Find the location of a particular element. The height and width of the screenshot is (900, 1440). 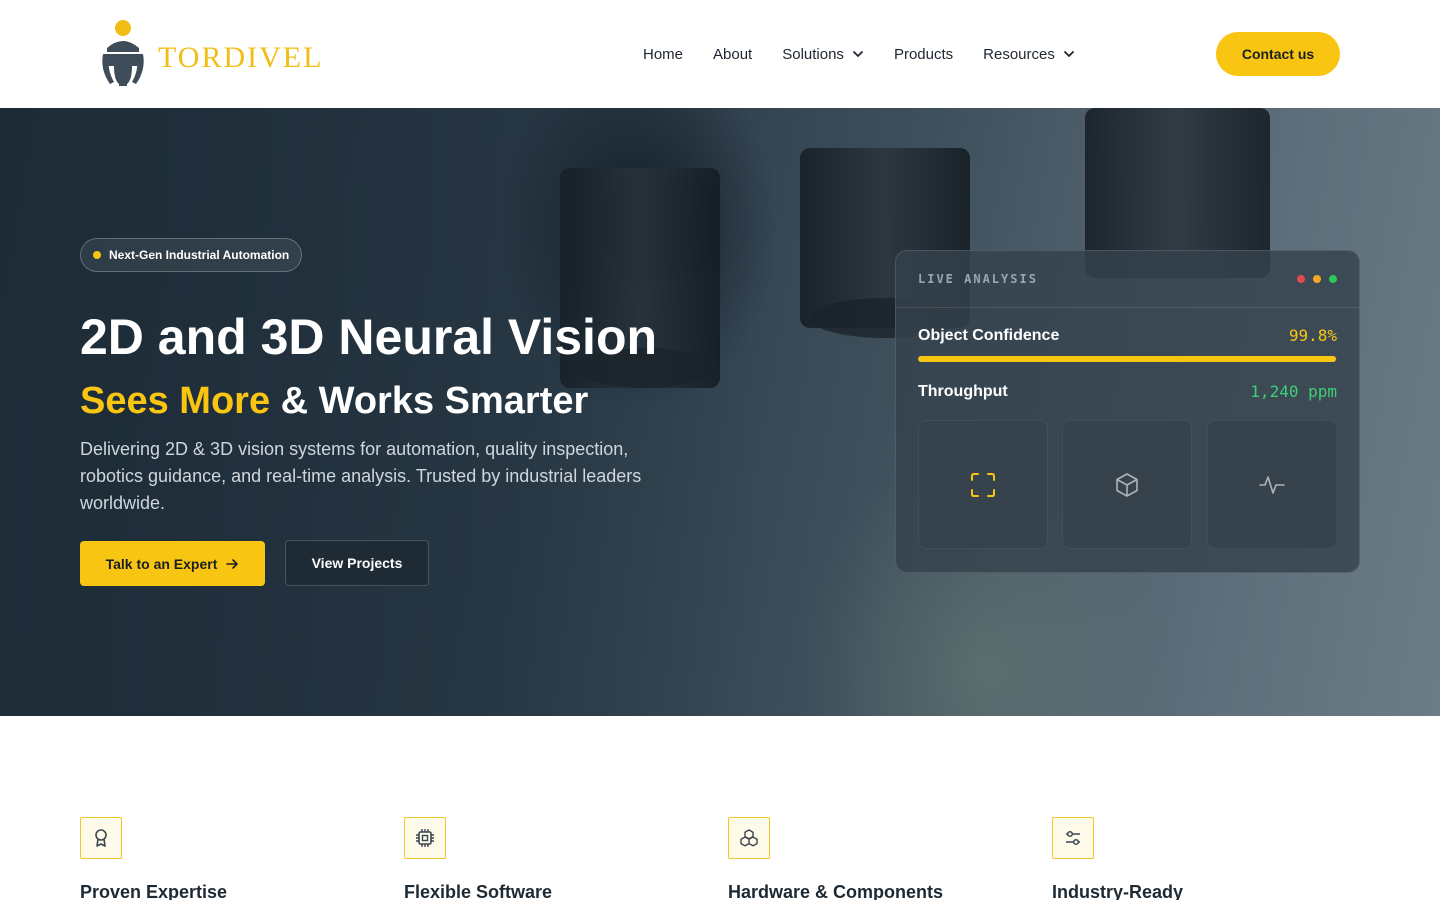

scan-tile is located at coordinates (983, 484).